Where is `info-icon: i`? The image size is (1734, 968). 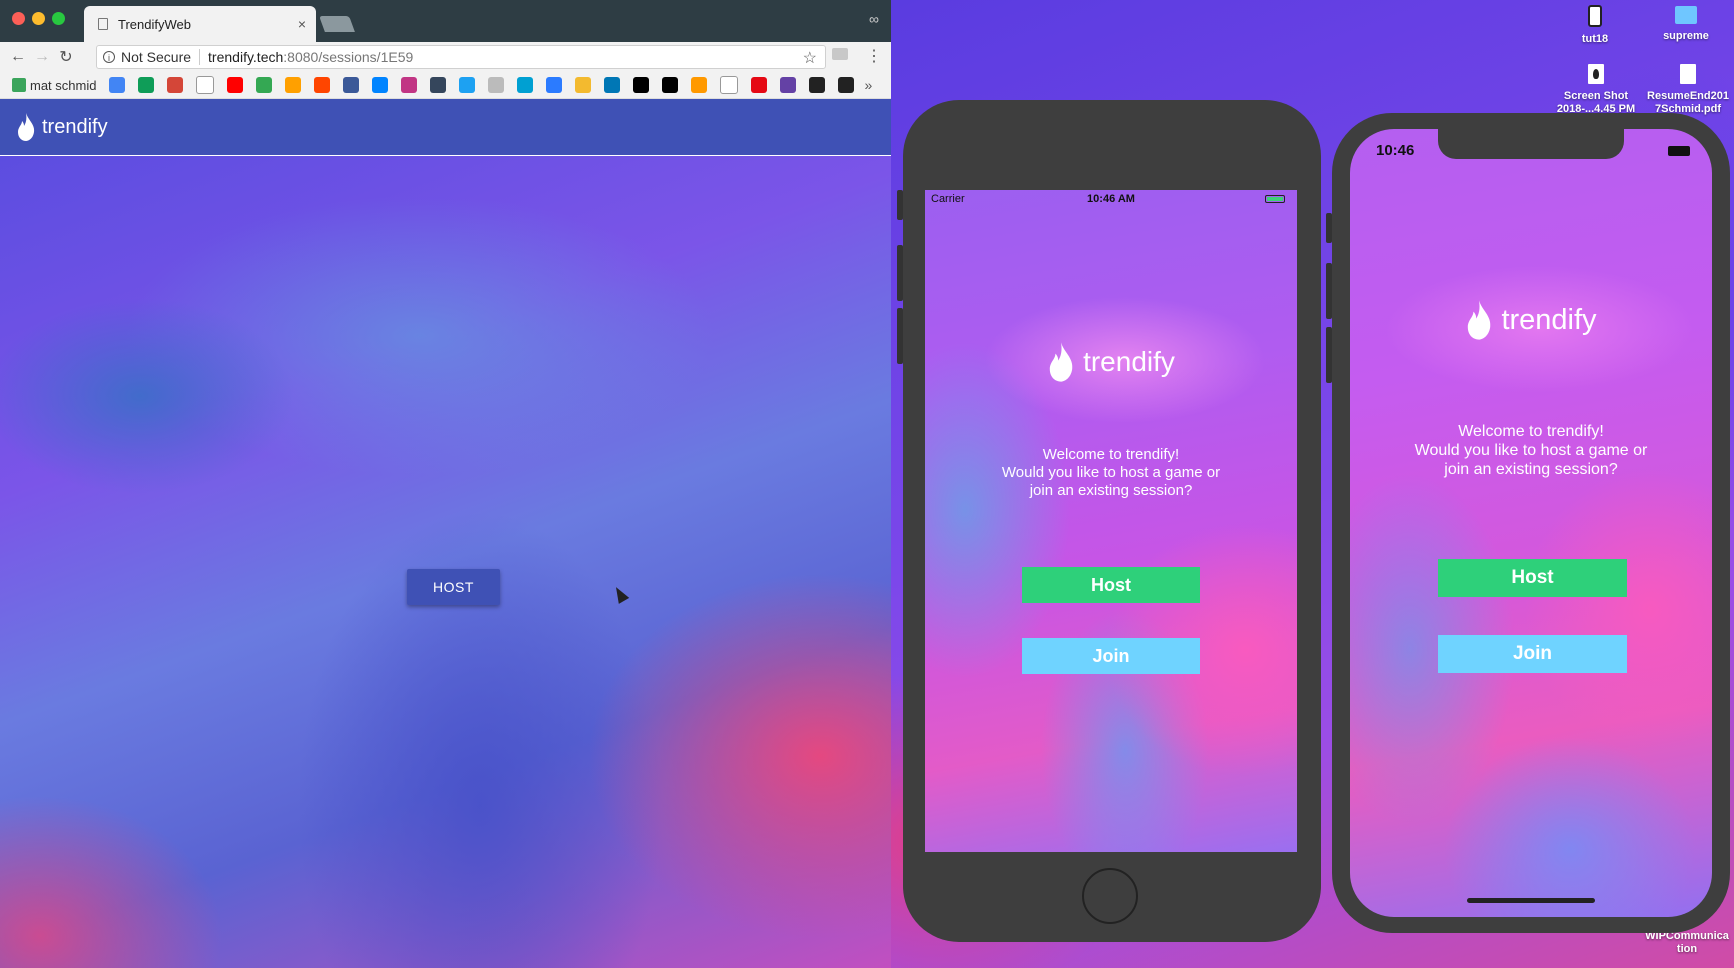 info-icon: i is located at coordinates (109, 57).